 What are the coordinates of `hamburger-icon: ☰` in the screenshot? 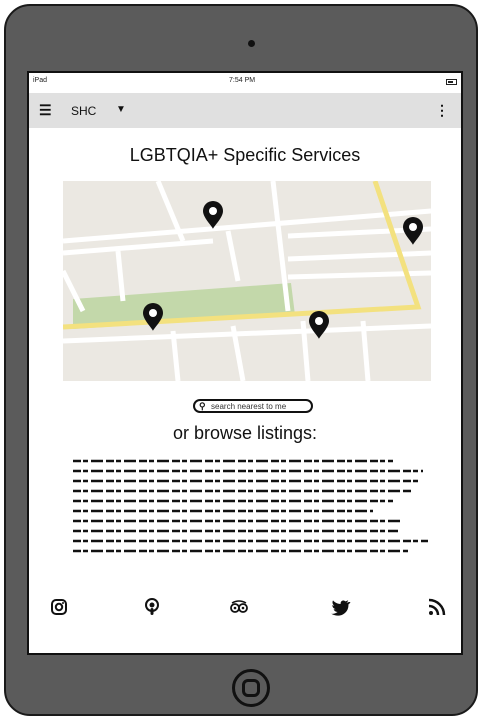 It's located at (45, 110).